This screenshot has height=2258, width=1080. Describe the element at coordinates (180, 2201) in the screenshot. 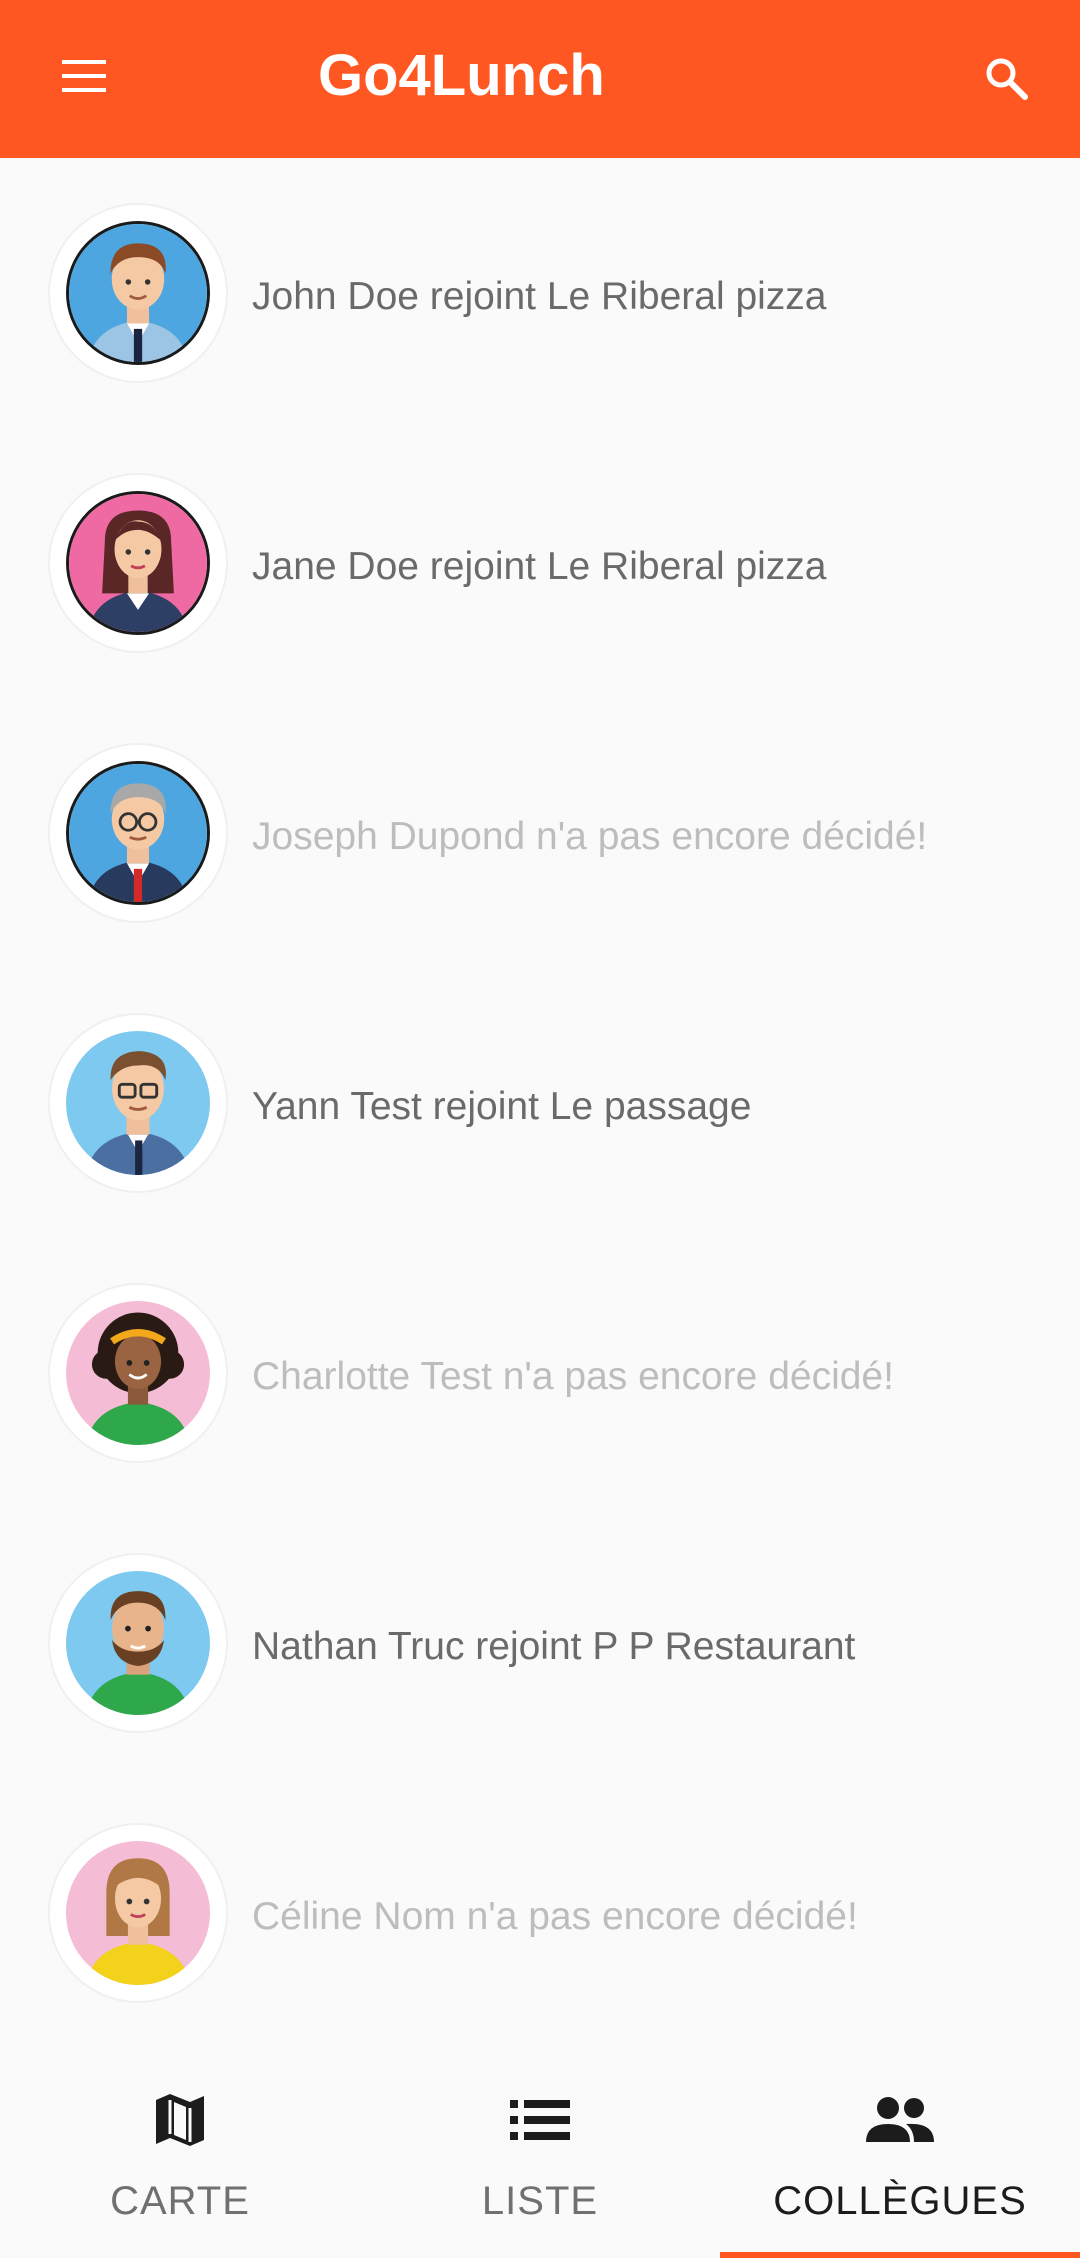

I see `nav-label-carte: CARTE` at that location.